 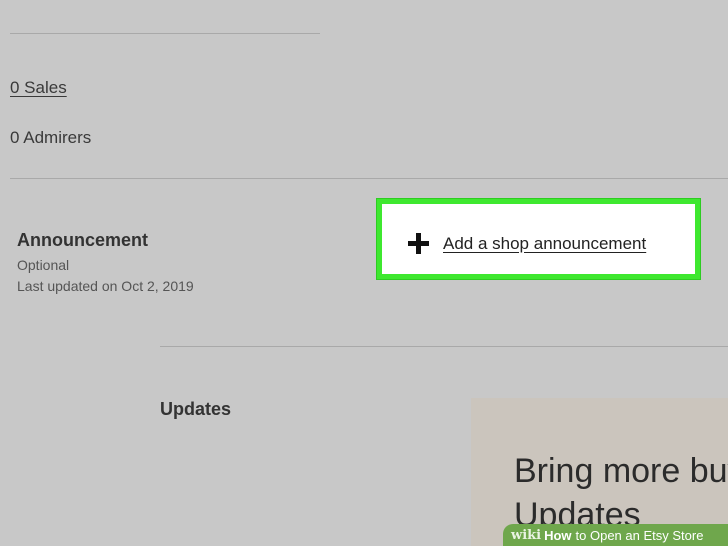 I want to click on updates-heading: Updates, so click(x=196, y=409).